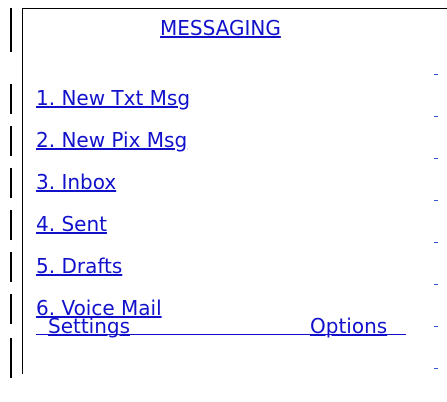  Describe the element at coordinates (223, 4) in the screenshot. I see `cropped-banner-graphic: ▀▀▀▀ ▀▀▀▀▀▀ ▀▀▀▀` at that location.